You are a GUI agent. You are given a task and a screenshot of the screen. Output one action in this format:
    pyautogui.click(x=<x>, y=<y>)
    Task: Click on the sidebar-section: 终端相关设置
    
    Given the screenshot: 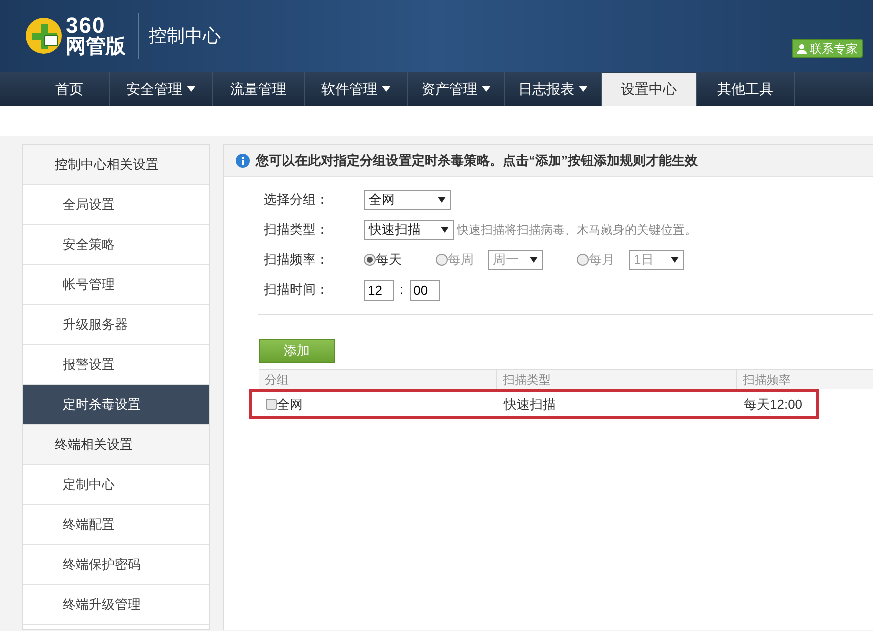 What is the action you would take?
    pyautogui.click(x=116, y=445)
    